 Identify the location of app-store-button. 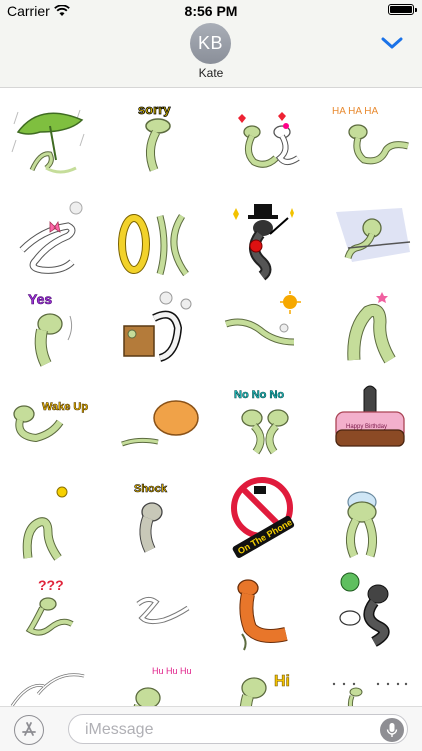
(29, 730).